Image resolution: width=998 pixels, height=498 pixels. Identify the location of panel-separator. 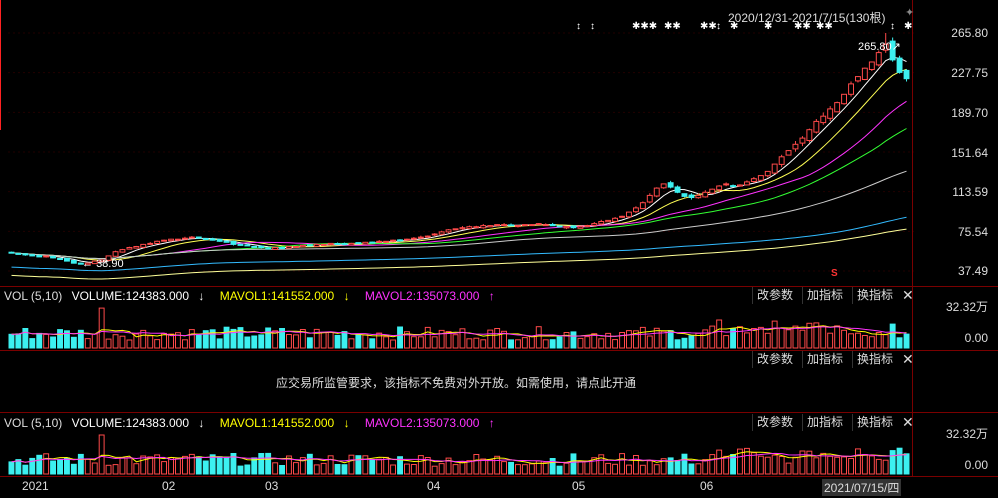
(499, 286).